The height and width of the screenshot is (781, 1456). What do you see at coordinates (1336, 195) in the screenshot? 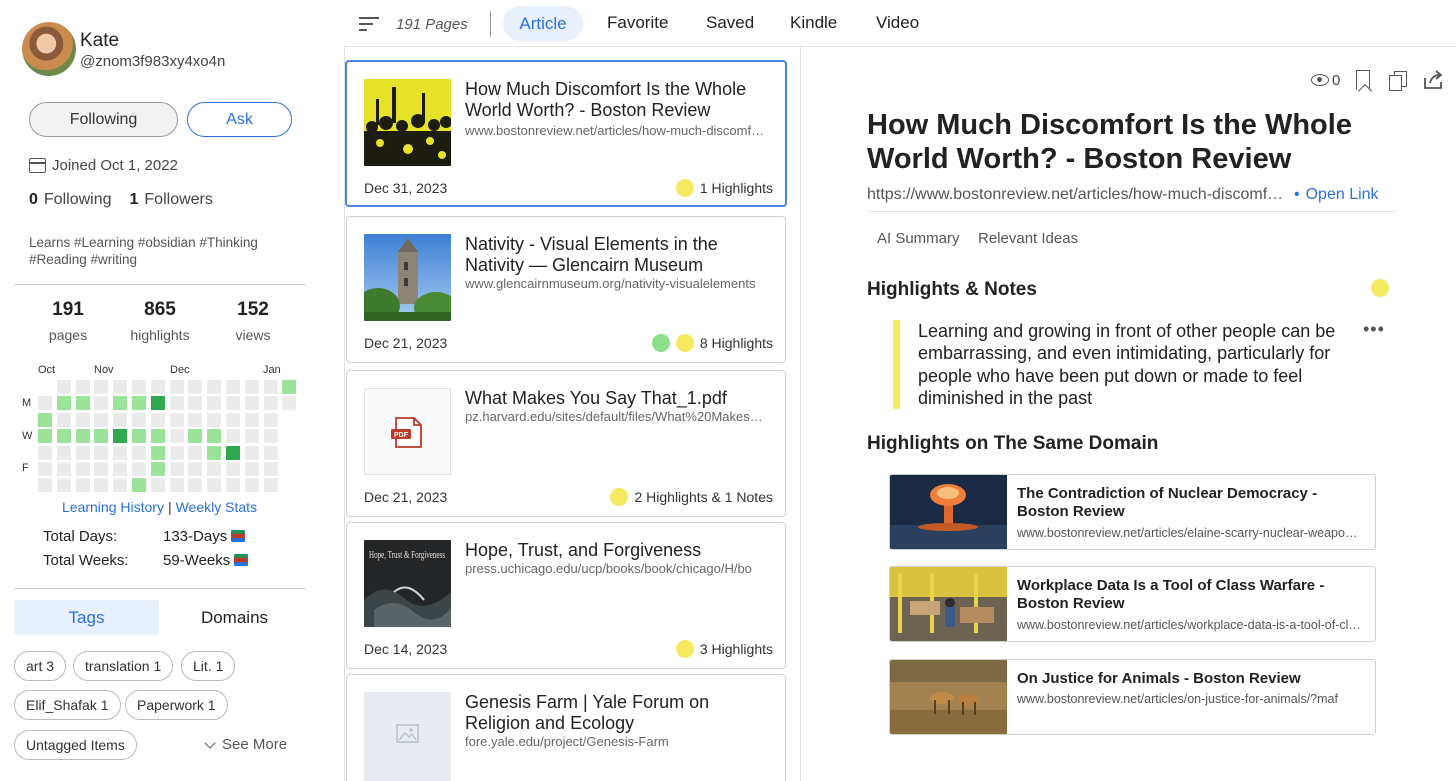
I see `open-link: • Open Link` at bounding box center [1336, 195].